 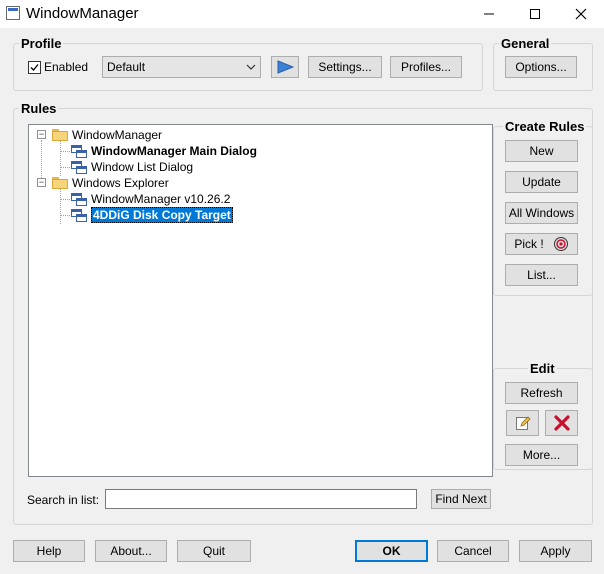 What do you see at coordinates (126, 67) in the screenshot?
I see `profile-select-value: Default` at bounding box center [126, 67].